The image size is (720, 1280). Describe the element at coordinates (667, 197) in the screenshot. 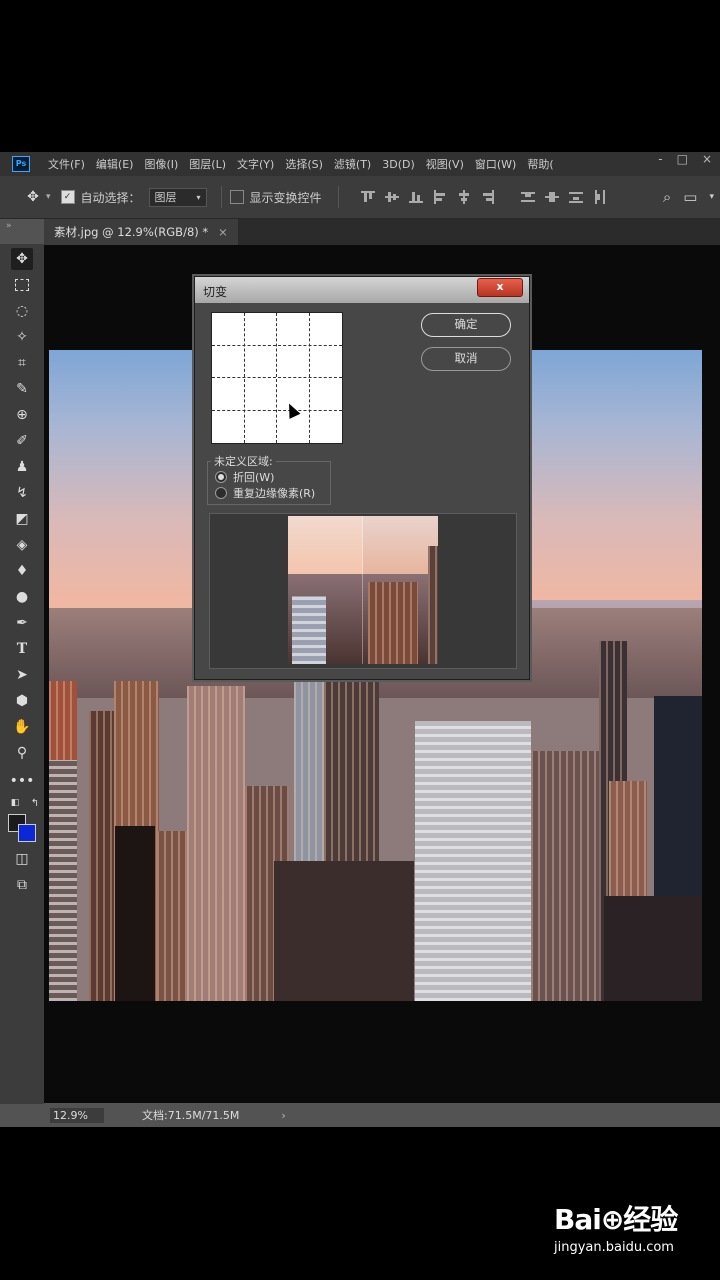

I see `search-icon: ⌕` at that location.